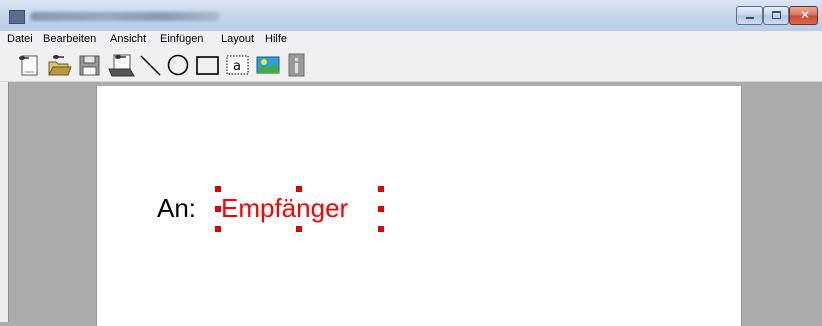 The height and width of the screenshot is (326, 822). I want to click on recipient-field-text: Empfänger, so click(284, 208).